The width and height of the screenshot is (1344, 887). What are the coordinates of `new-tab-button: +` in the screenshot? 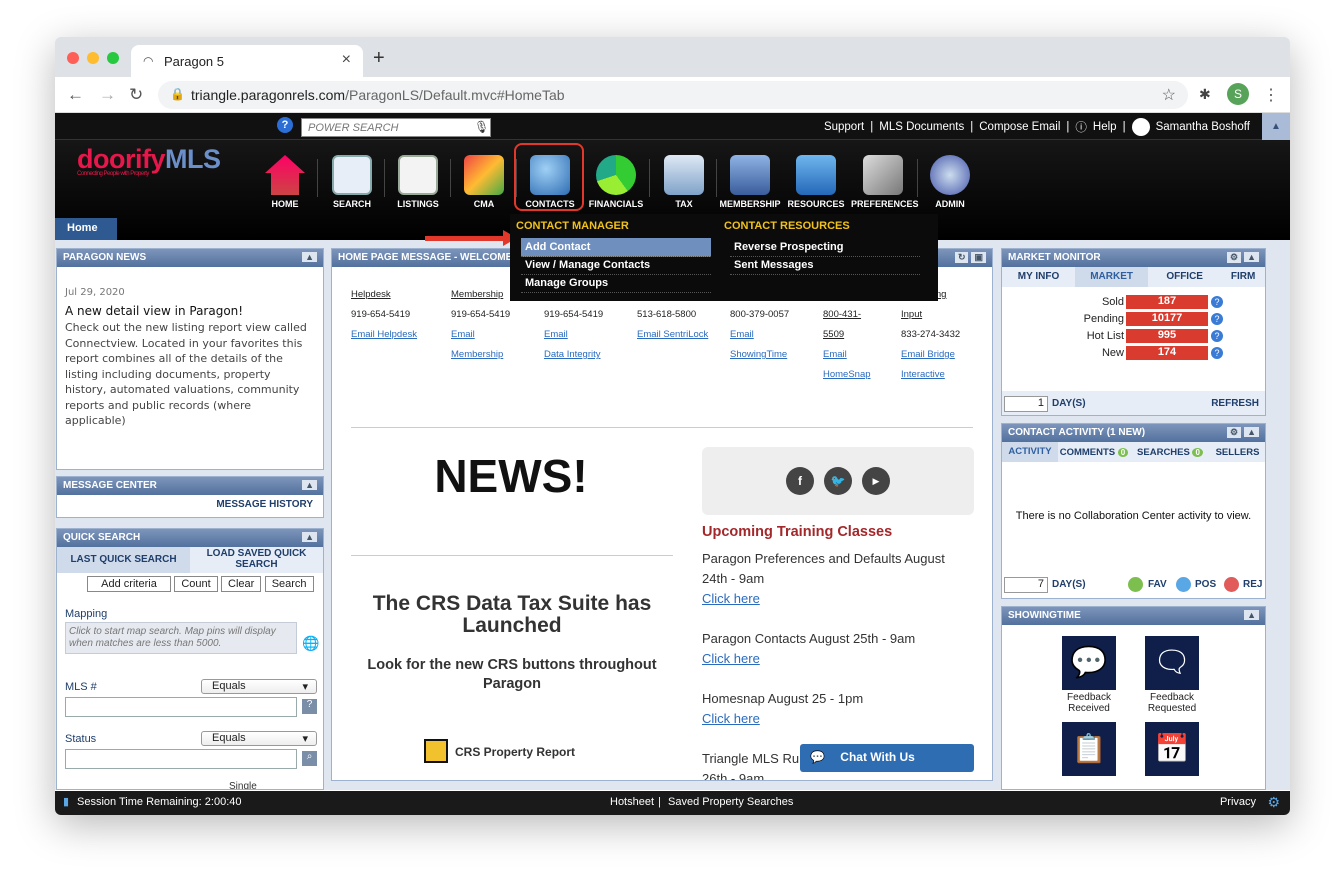 It's located at (379, 58).